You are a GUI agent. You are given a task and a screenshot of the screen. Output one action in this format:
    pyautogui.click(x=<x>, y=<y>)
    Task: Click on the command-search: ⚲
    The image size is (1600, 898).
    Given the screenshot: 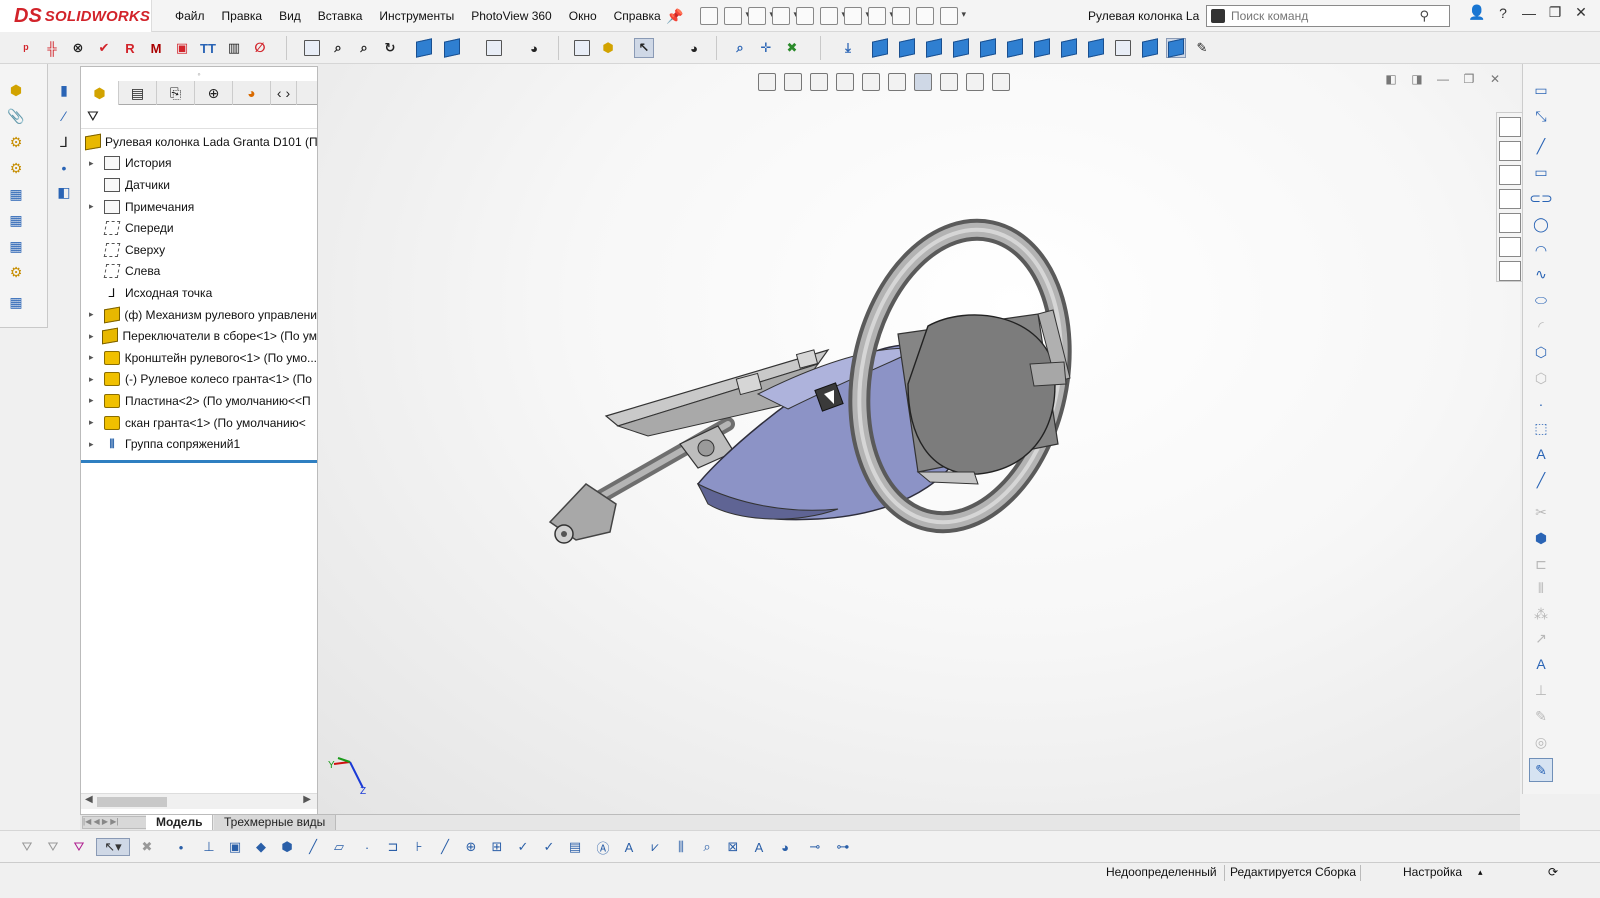 What is the action you would take?
    pyautogui.click(x=1328, y=16)
    